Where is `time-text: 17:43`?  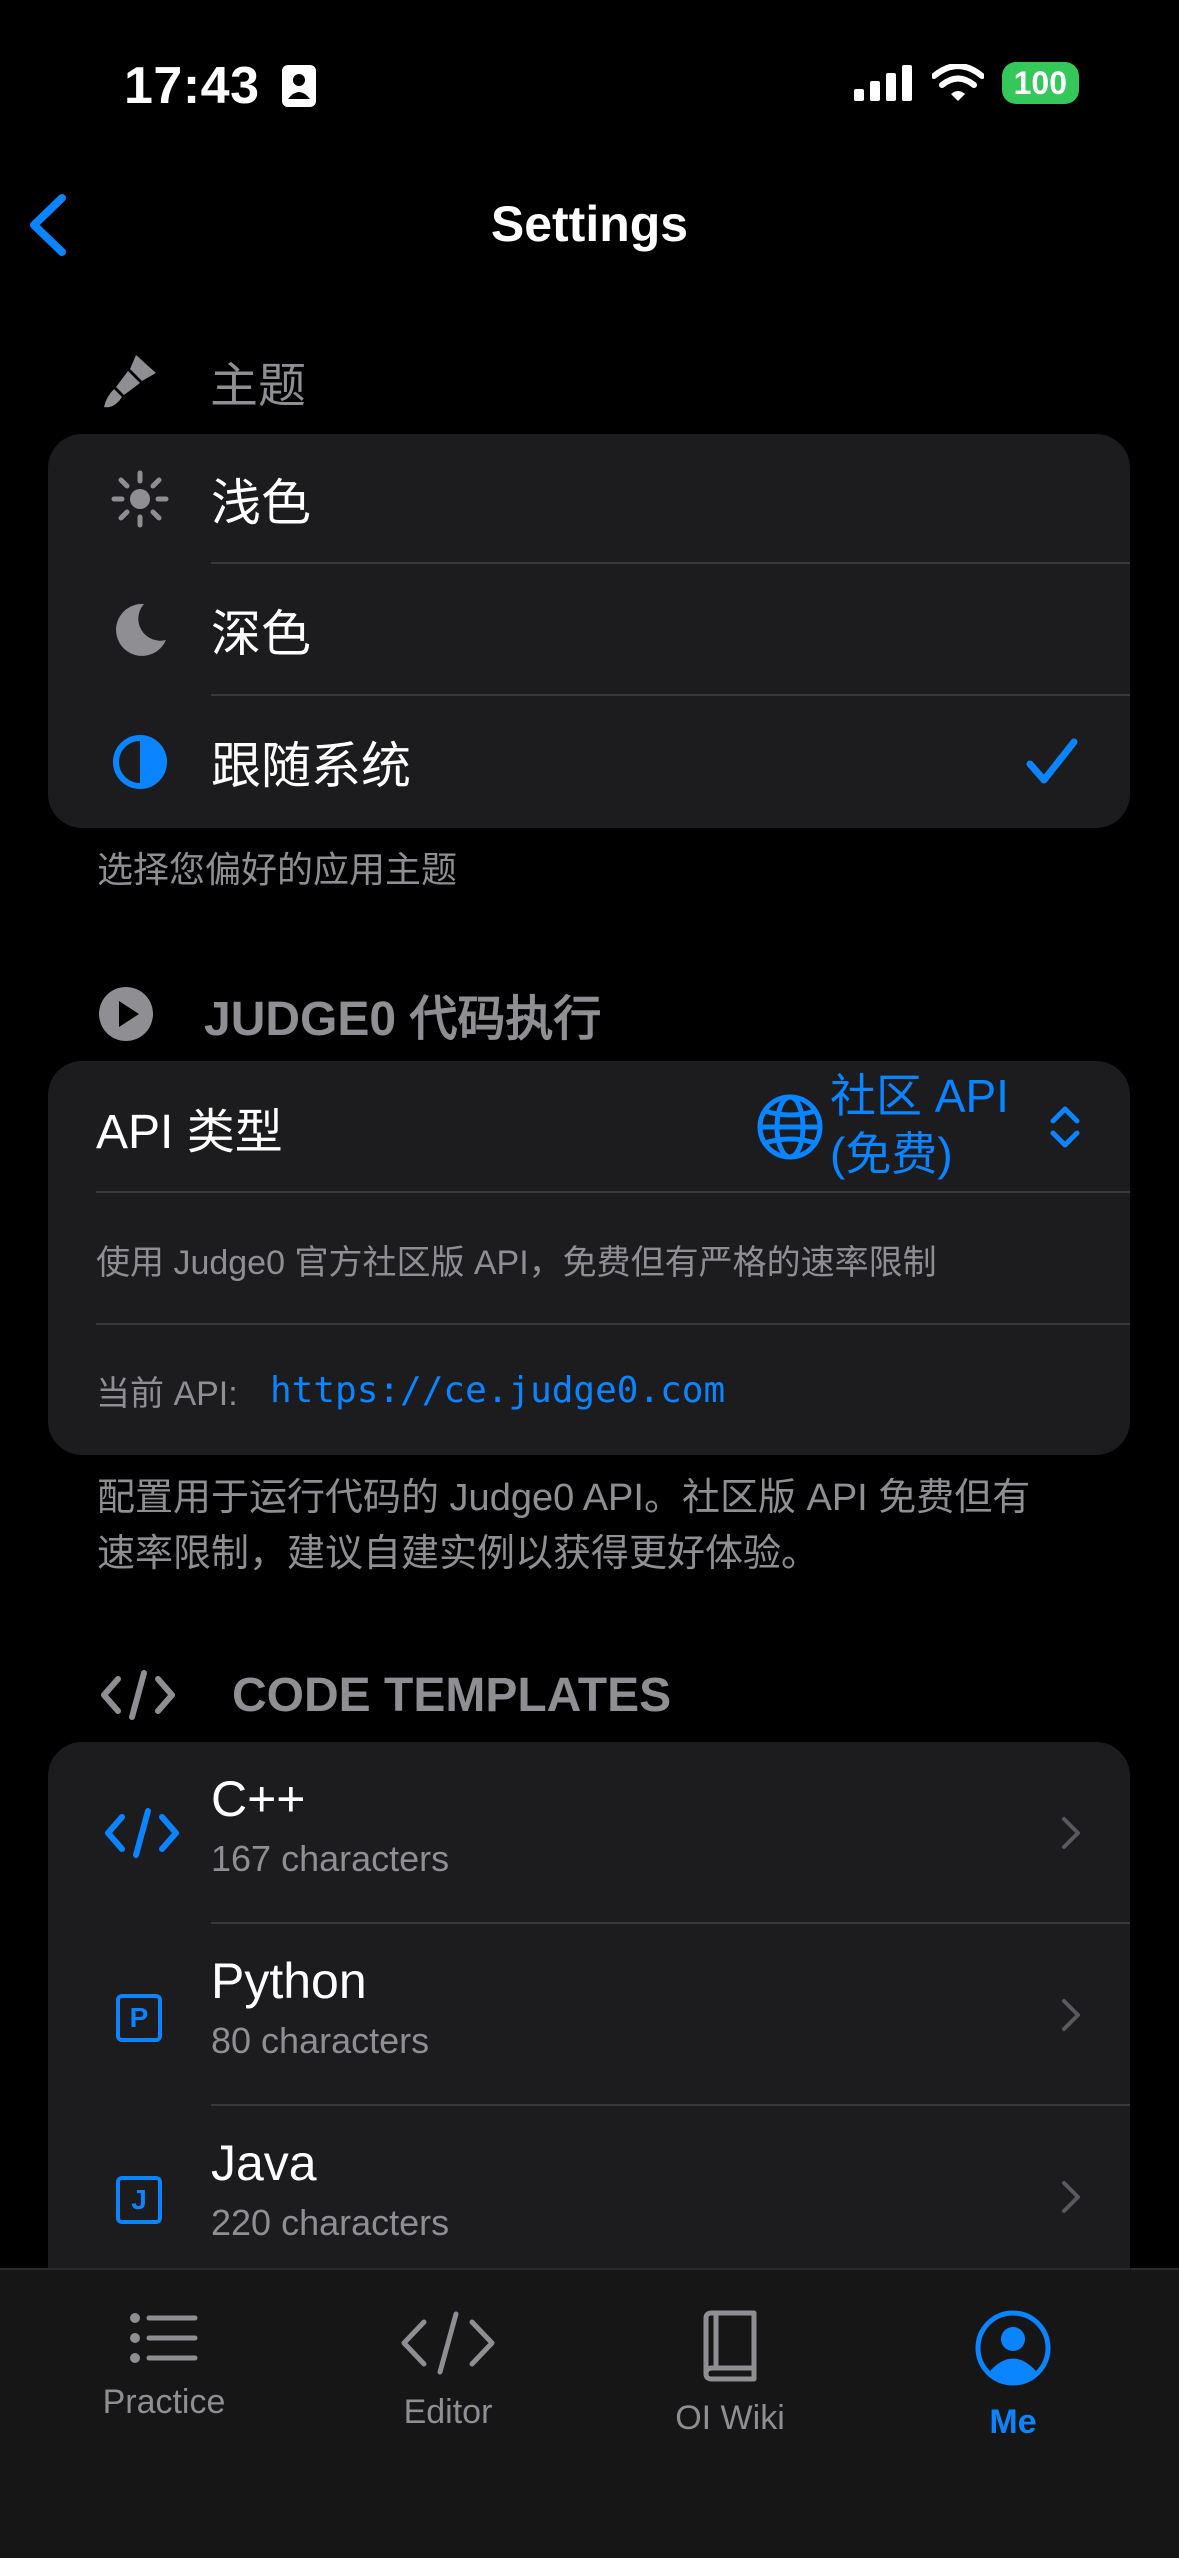
time-text: 17:43 is located at coordinates (192, 86).